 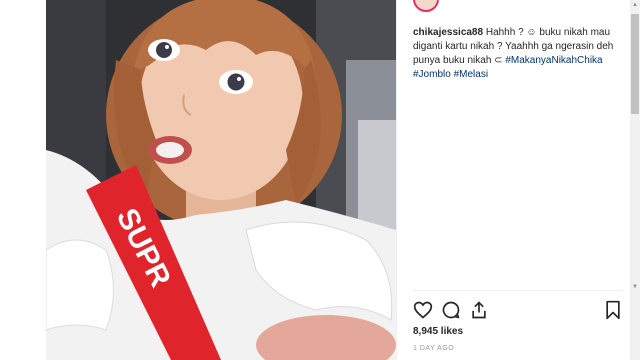 What do you see at coordinates (635, 64) in the screenshot?
I see `scroll-thumb` at bounding box center [635, 64].